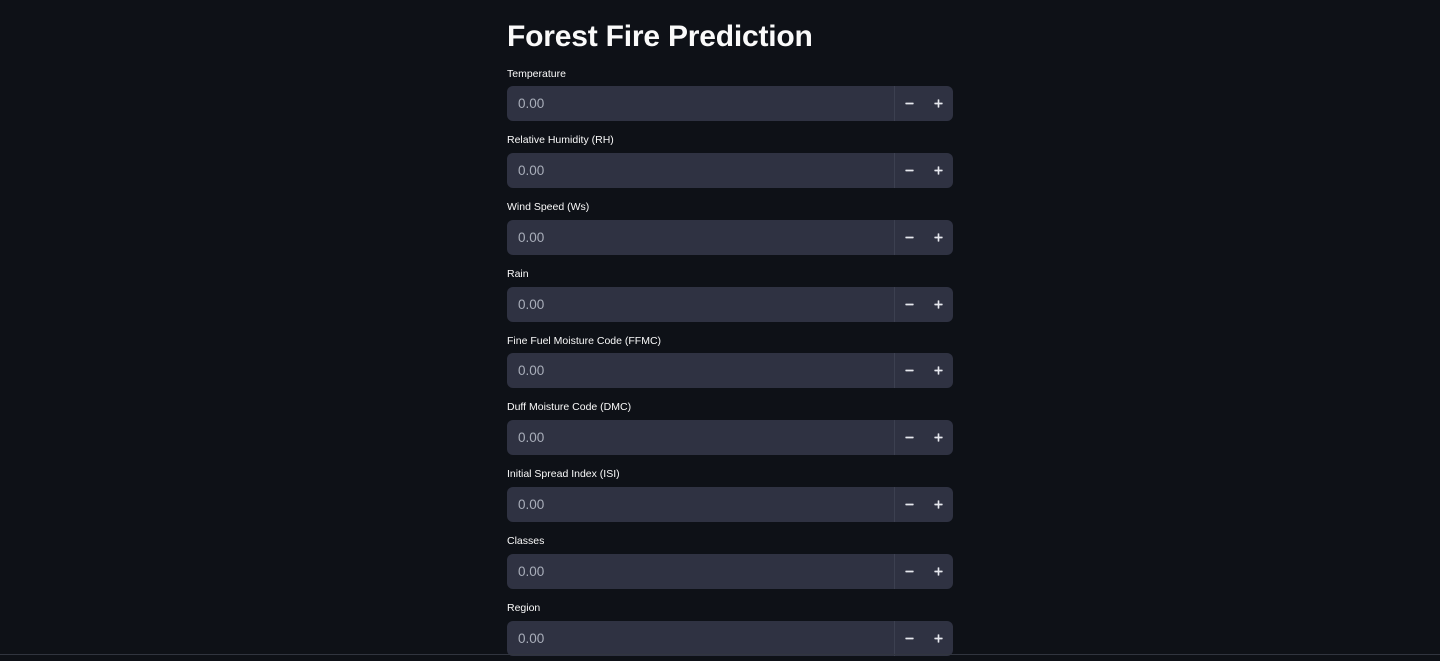 This screenshot has height=661, width=1440. I want to click on field-label: Region, so click(524, 607).